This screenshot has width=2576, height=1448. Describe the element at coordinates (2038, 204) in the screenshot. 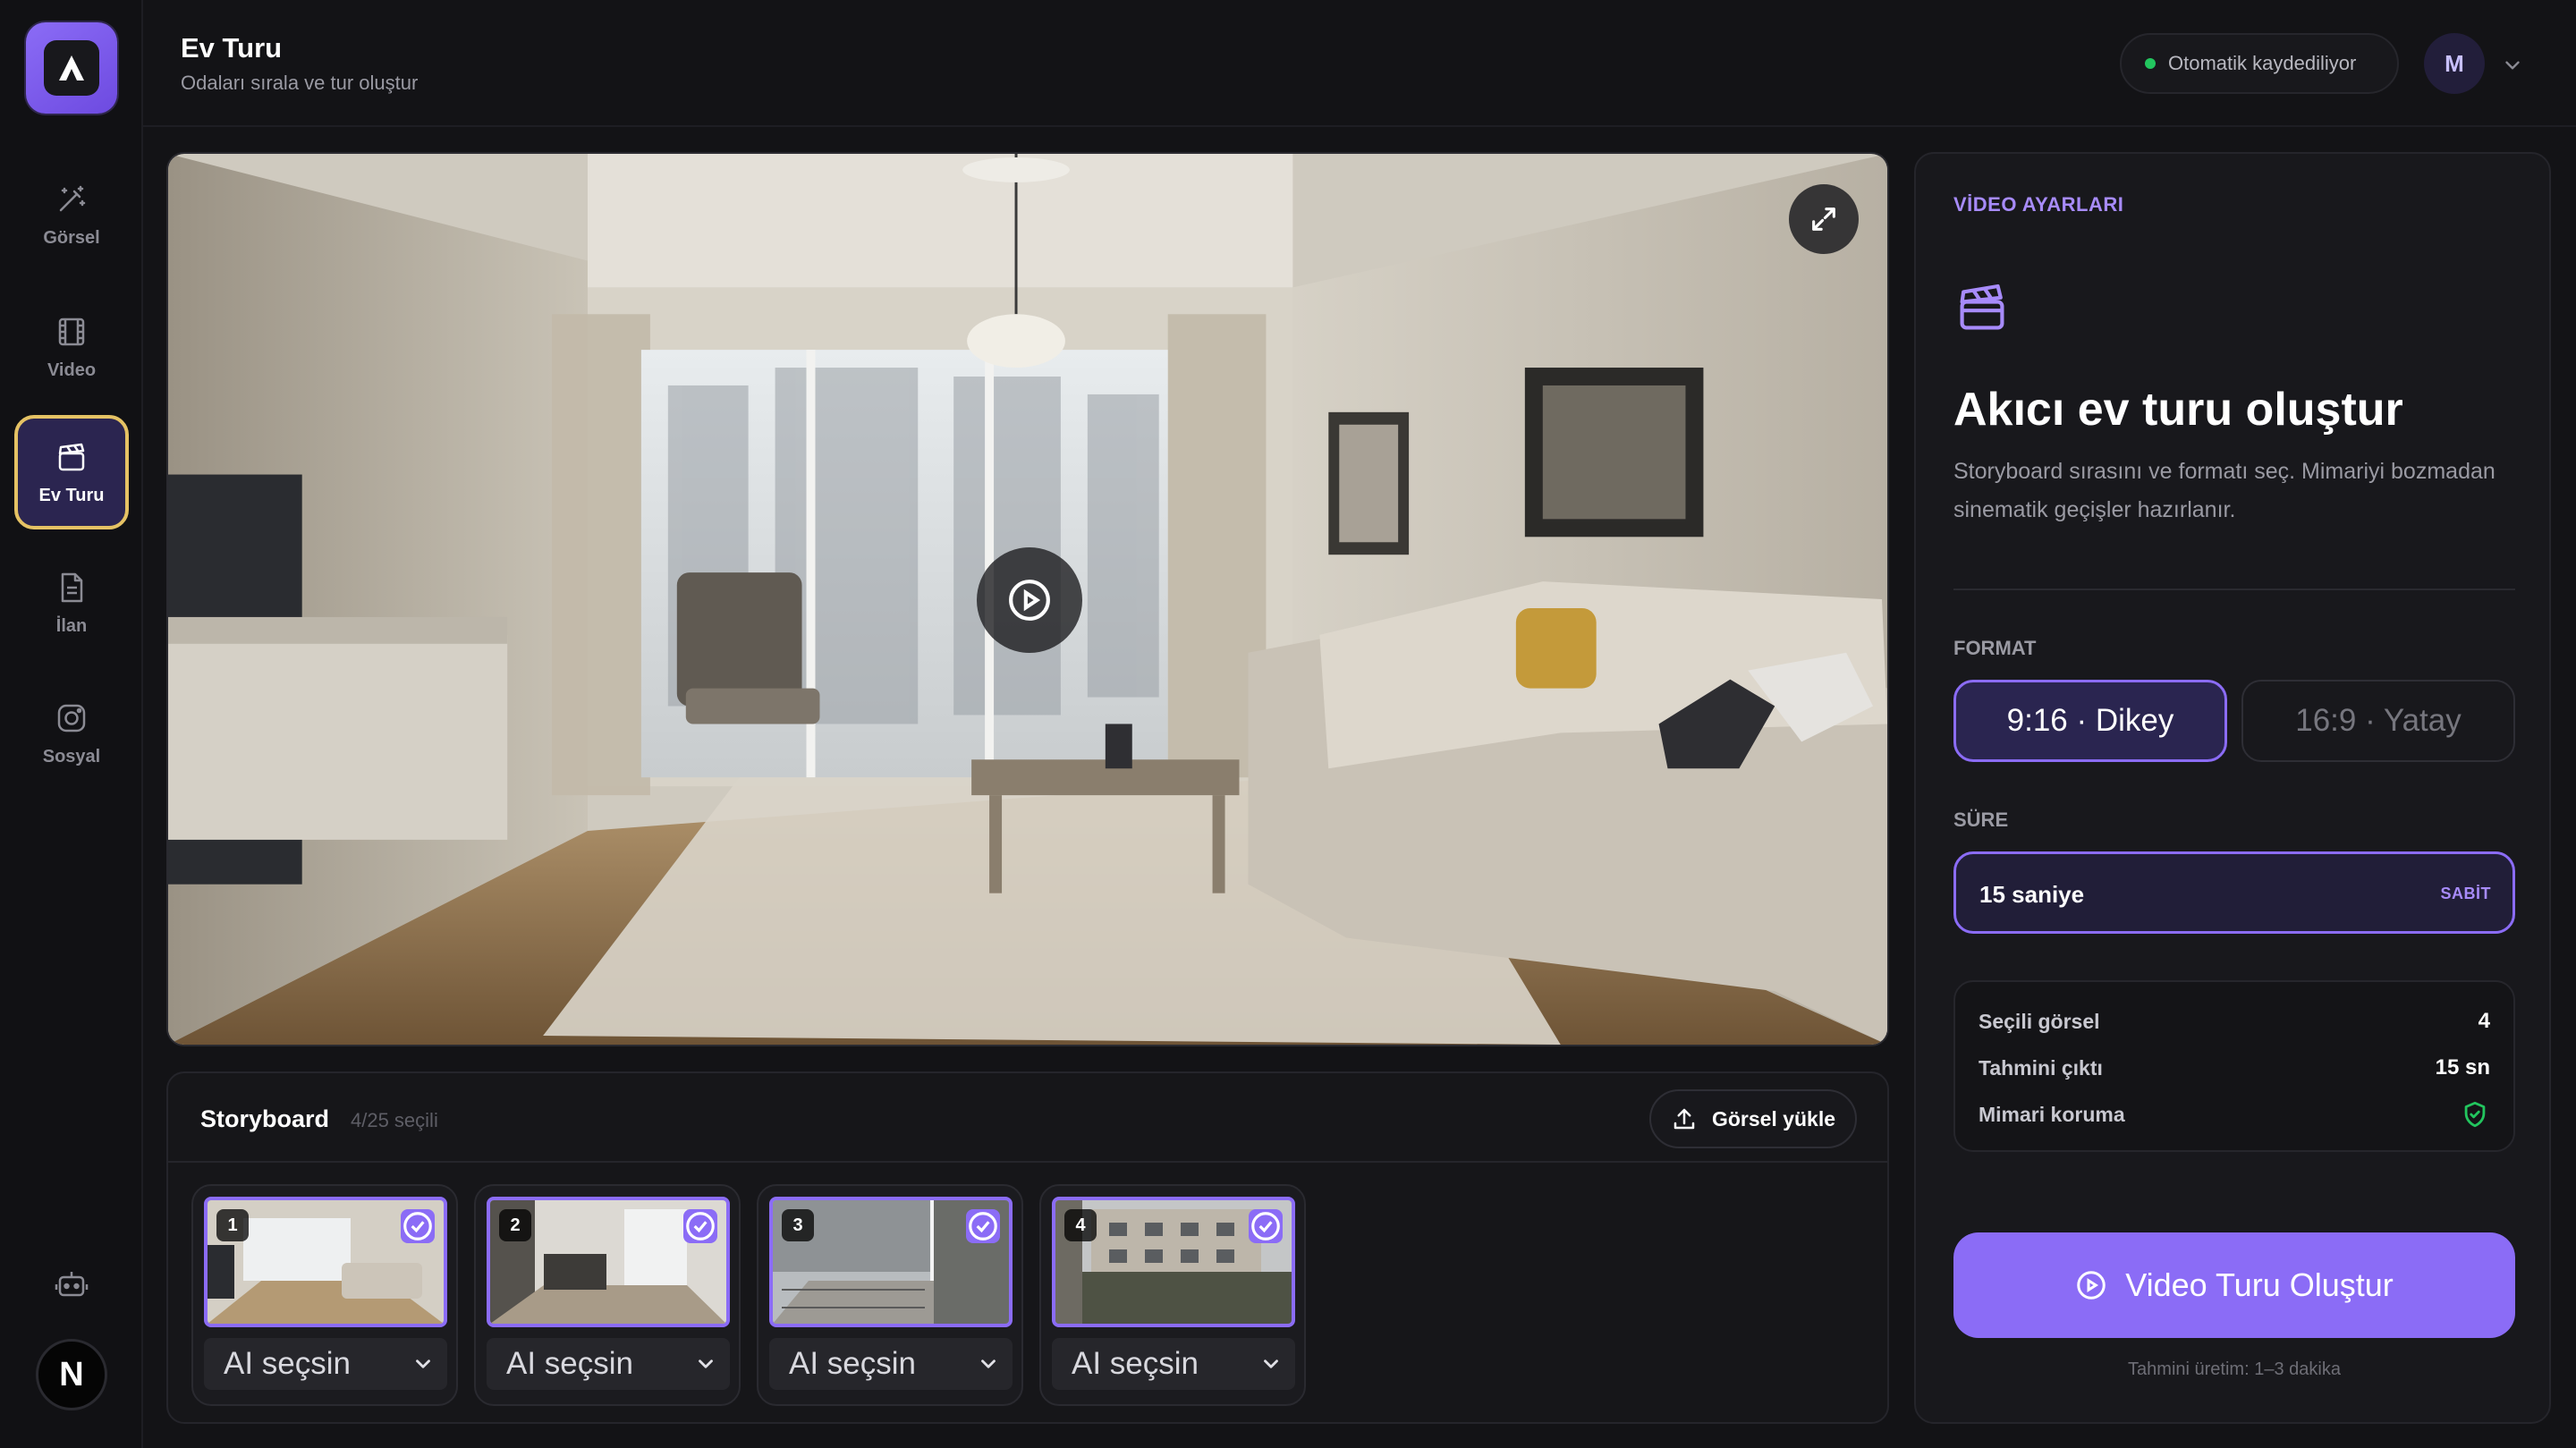

I see `panel-kicker: VİDEO AYARLARI` at that location.